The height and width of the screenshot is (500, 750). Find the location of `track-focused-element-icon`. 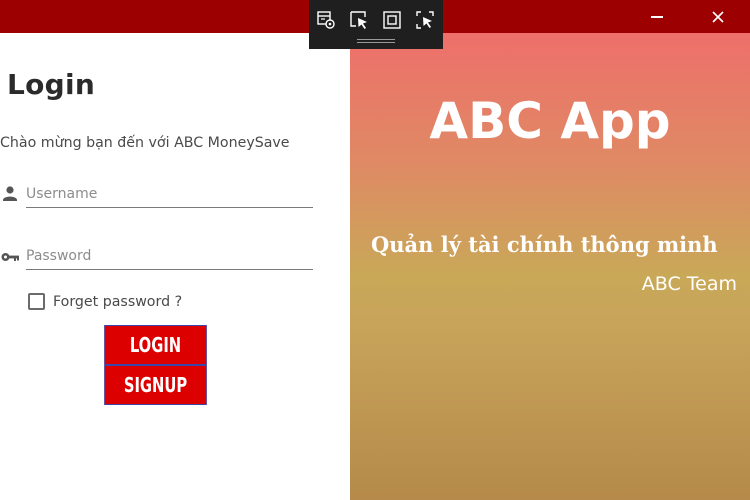

track-focused-element-icon is located at coordinates (425, 20).